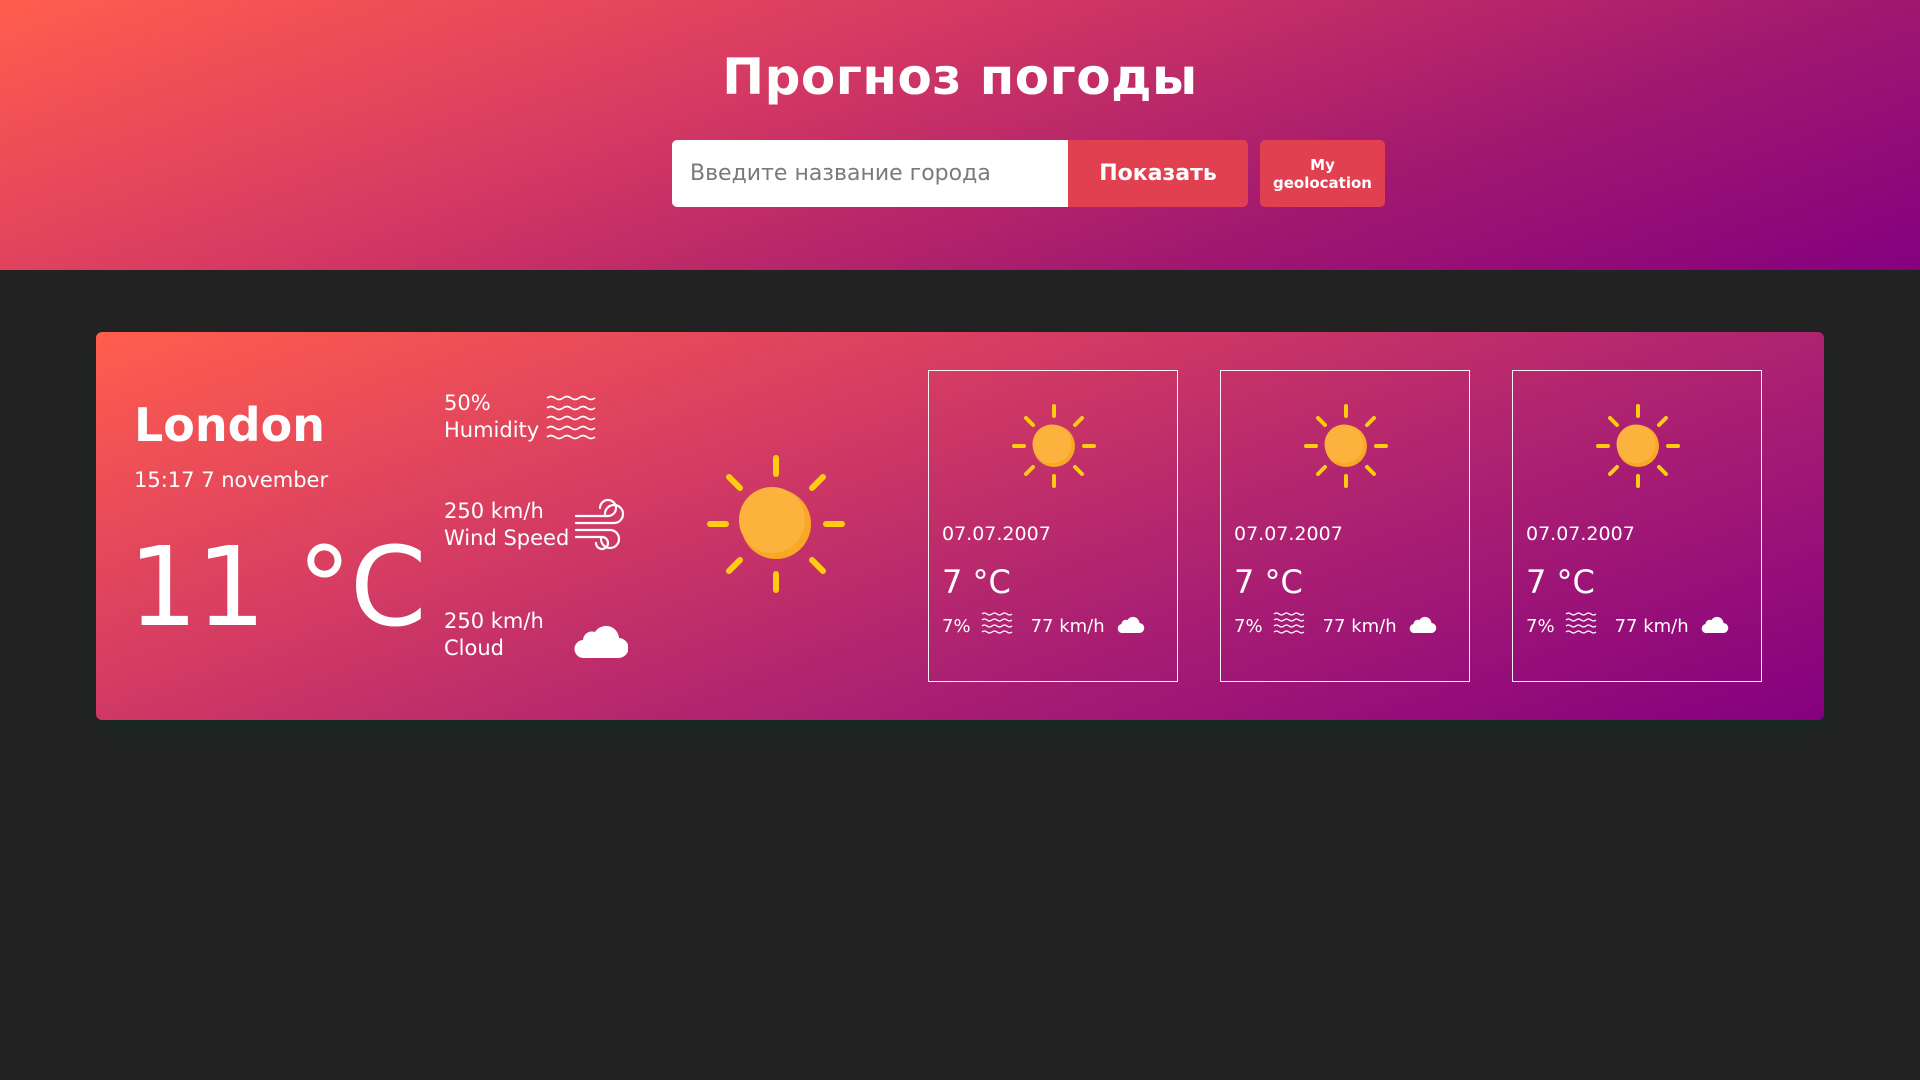 This screenshot has width=1920, height=1080. What do you see at coordinates (1322, 173) in the screenshot?
I see `geolocation-button: My geolocation` at bounding box center [1322, 173].